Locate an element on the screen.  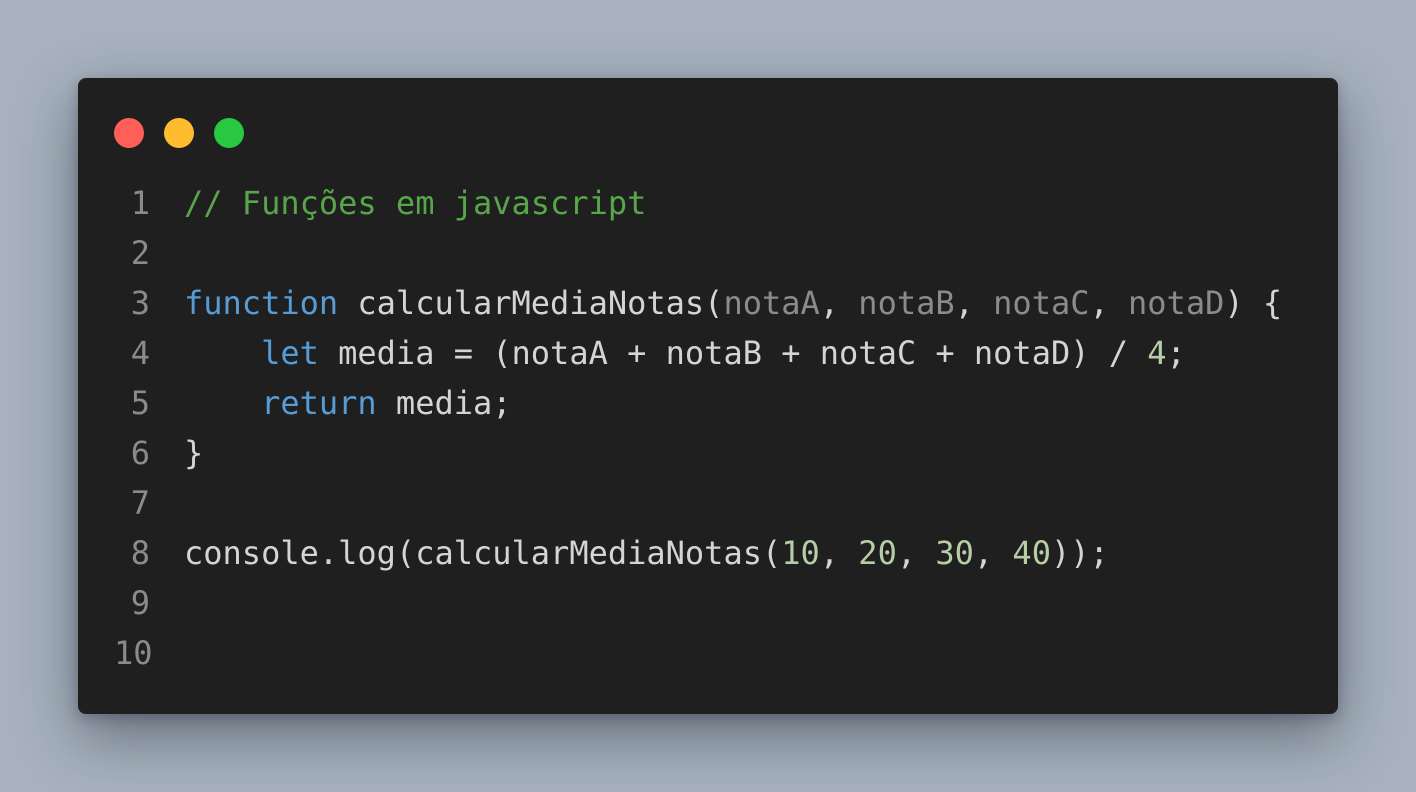
code-token-param: notaA is located at coordinates (771, 303).